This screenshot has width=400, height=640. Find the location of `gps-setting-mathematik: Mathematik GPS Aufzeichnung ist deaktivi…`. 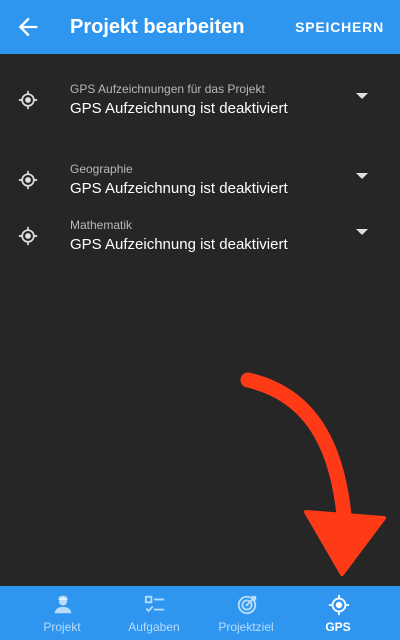

gps-setting-mathematik: Mathematik GPS Aufzeichnung ist deaktivi… is located at coordinates (200, 244).